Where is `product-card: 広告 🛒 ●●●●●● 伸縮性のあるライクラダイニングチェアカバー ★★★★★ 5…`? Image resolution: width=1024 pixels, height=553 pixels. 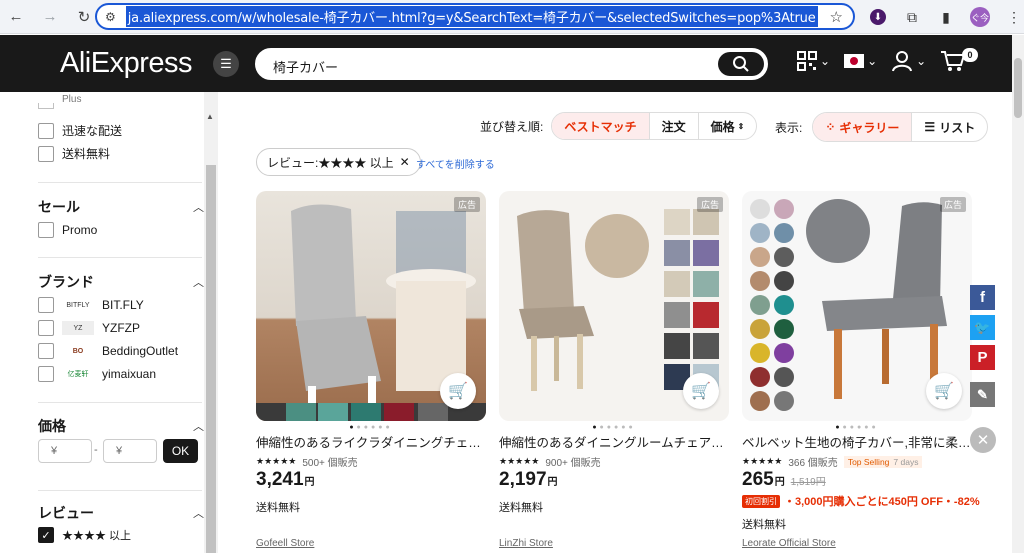 product-card: 広告 🛒 ●●●●●● 伸縮性のあるライクラダイニングチェアカバー ★★★★★ 5… is located at coordinates (371, 370).